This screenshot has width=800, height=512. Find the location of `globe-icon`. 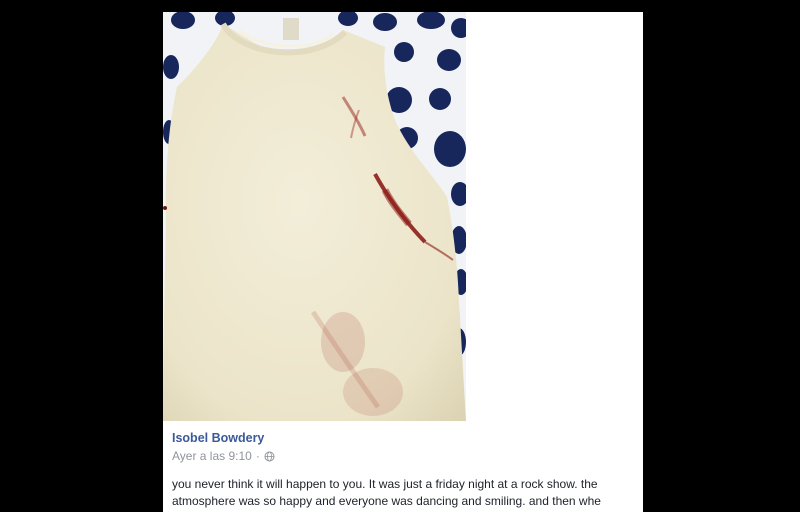

globe-icon is located at coordinates (269, 456).